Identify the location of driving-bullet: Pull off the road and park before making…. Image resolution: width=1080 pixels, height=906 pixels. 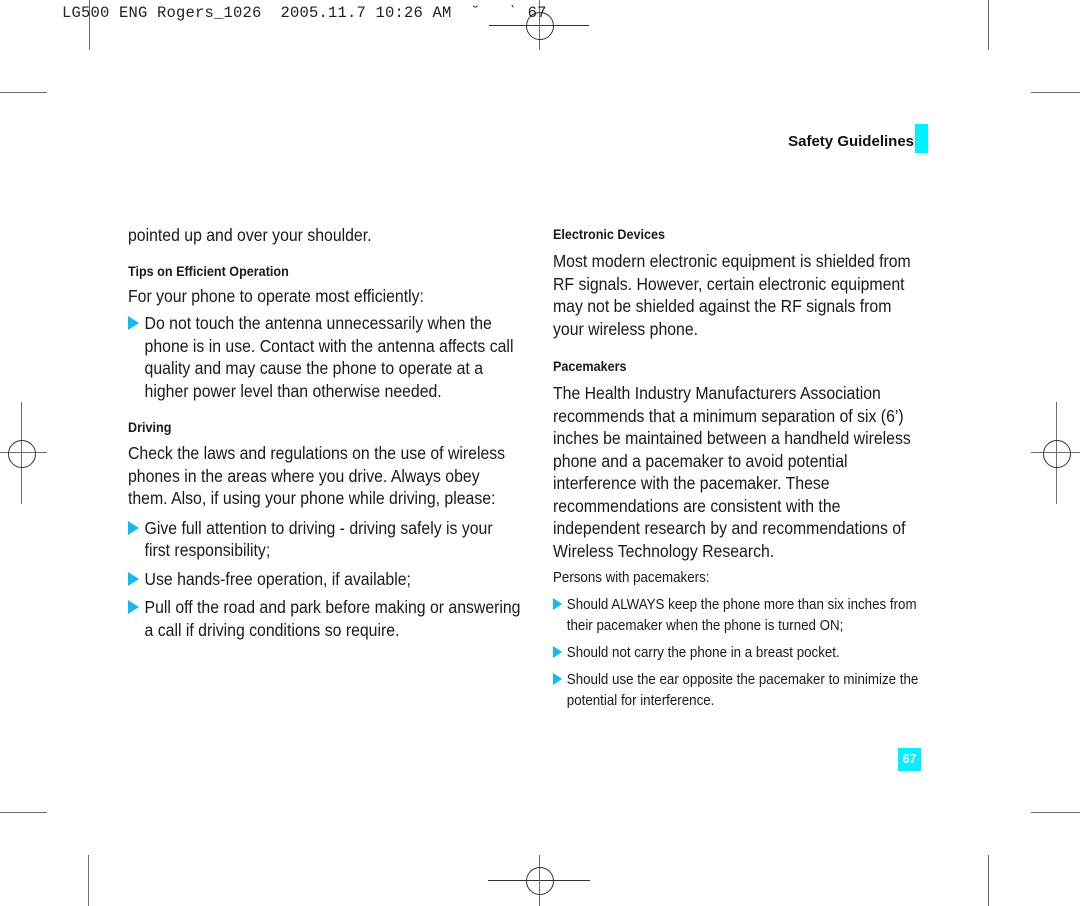
(325, 618).